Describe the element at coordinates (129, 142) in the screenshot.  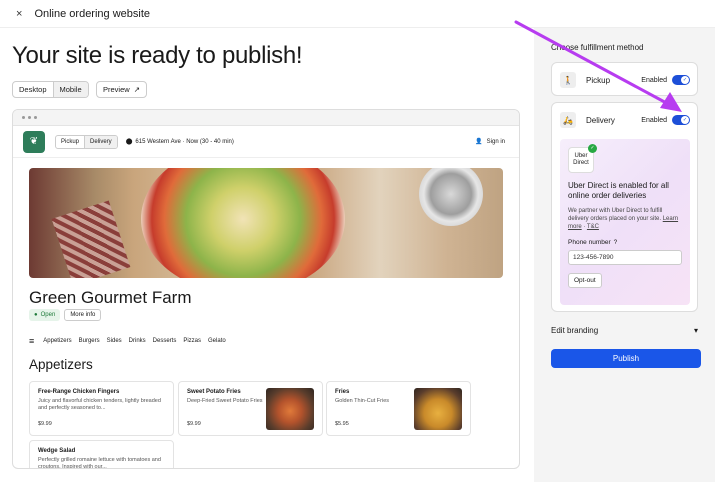
I see `location-pin-icon: ⬤` at that location.